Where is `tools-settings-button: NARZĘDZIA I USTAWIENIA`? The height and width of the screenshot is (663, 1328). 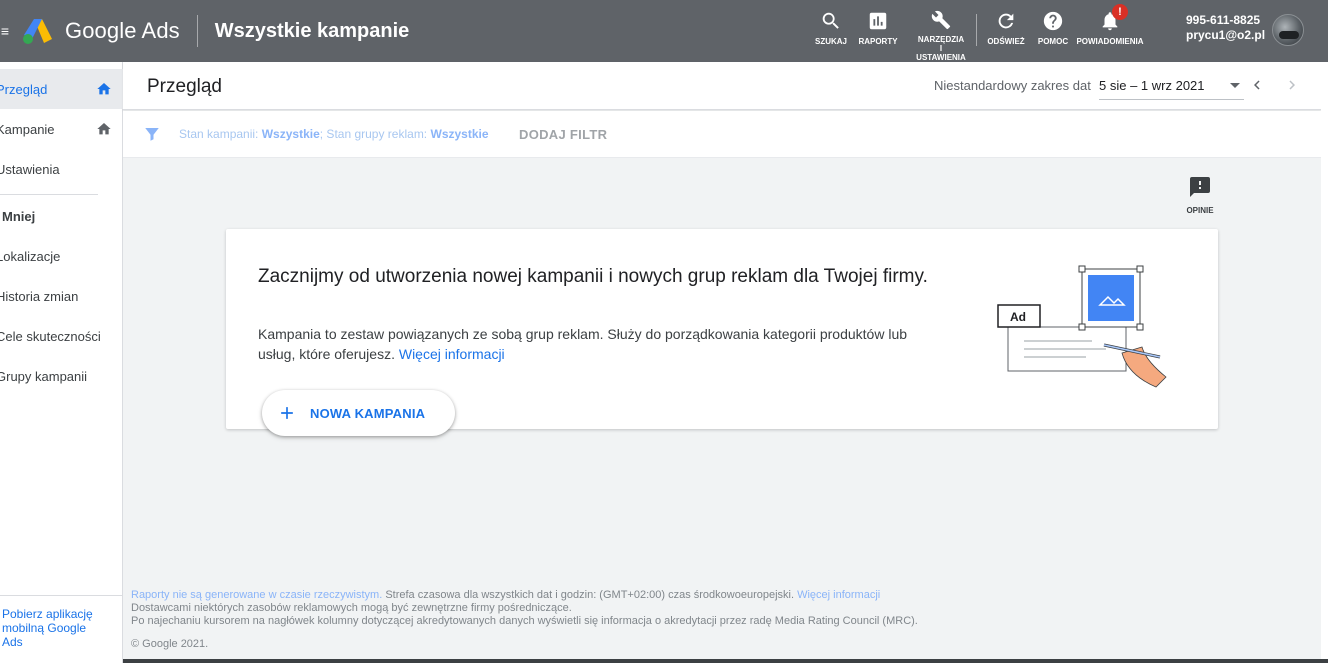 tools-settings-button: NARZĘDZIA I USTAWIENIA is located at coordinates (941, 31).